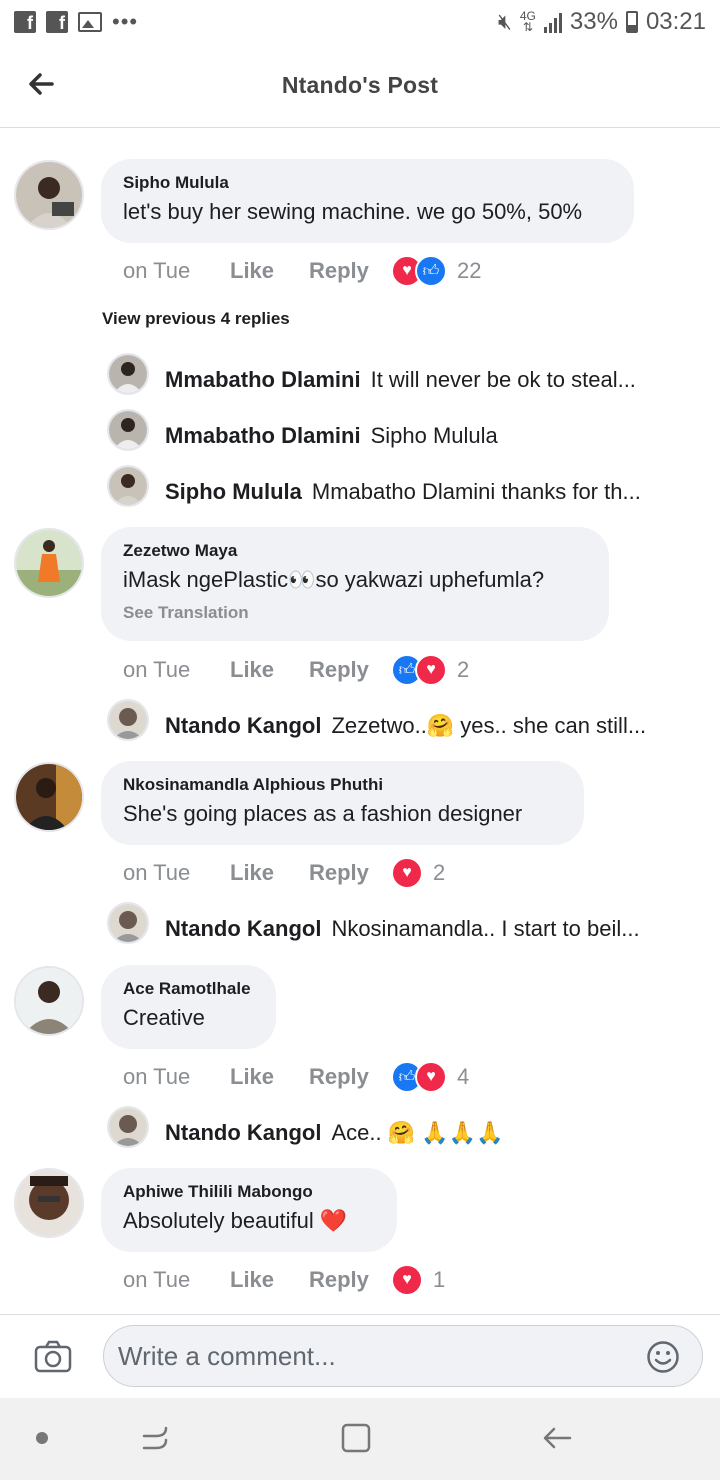 The width and height of the screenshot is (720, 1480). Describe the element at coordinates (356, 1438) in the screenshot. I see `home-icon` at that location.